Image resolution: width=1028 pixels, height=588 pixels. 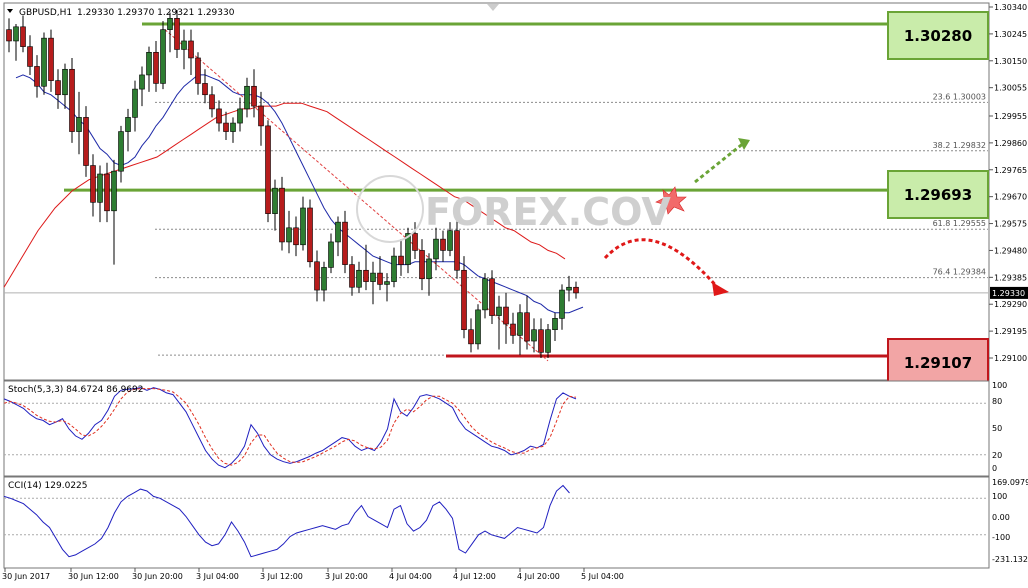 I want to click on stoch-tick-label: 100, so click(x=999, y=385).